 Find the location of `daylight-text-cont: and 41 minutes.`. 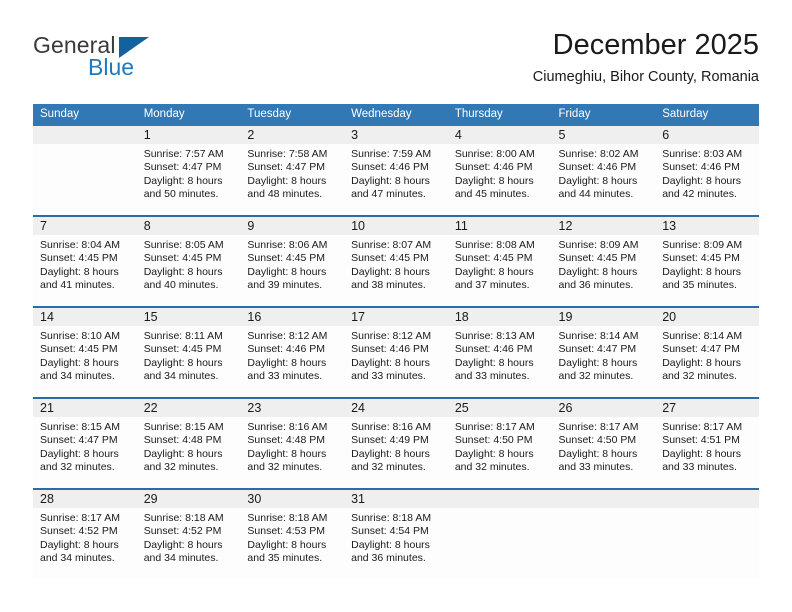

daylight-text-cont: and 41 minutes. is located at coordinates (77, 285).